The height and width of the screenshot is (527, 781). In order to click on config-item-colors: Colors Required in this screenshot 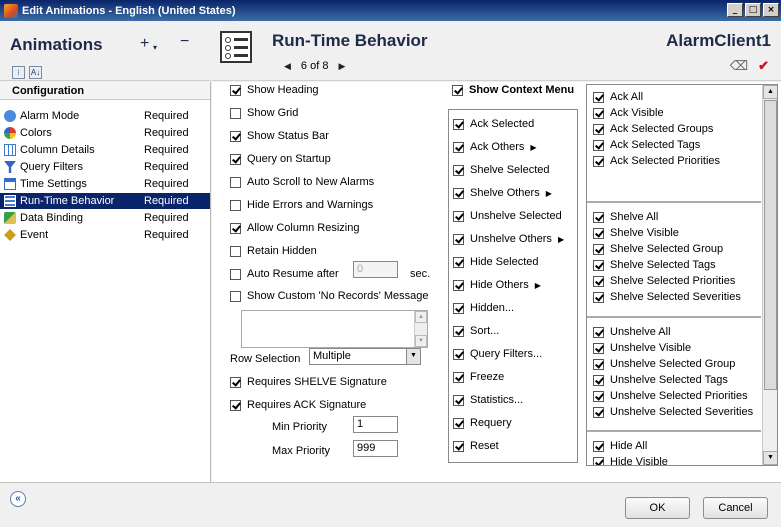, I will do `click(105, 133)`.